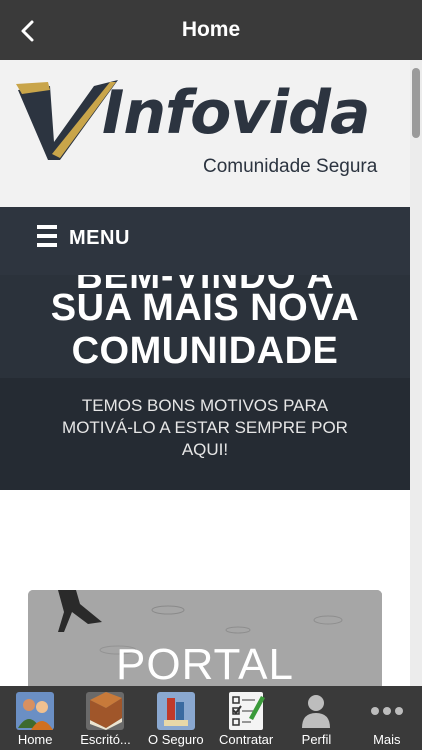 This screenshot has width=422, height=750. Describe the element at coordinates (47, 236) in the screenshot. I see `hamburger-icon` at that location.